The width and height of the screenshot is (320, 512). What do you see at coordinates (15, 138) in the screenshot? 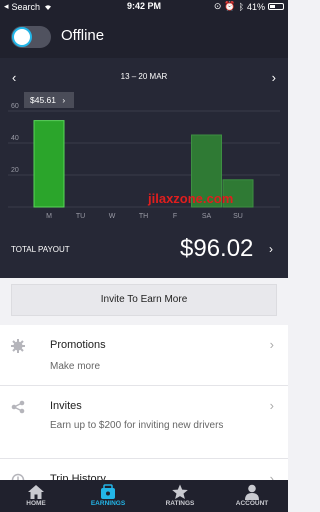
I see `y-tick-label: 40` at bounding box center [15, 138].